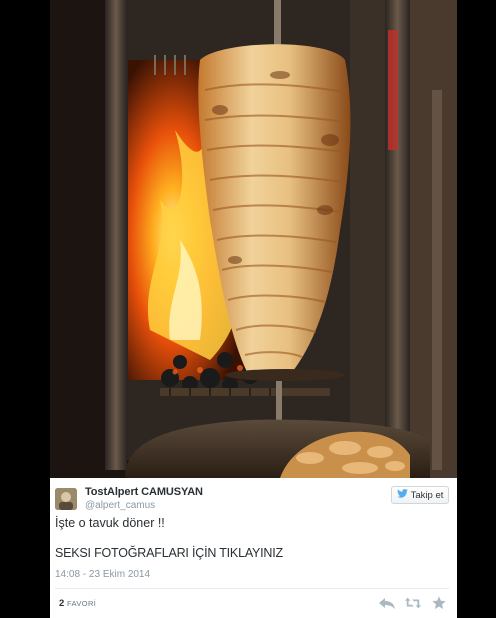 This screenshot has width=496, height=618. Describe the element at coordinates (102, 574) in the screenshot. I see `tweet-timestamp: 14:08 - 23 Ekim 2014` at that location.